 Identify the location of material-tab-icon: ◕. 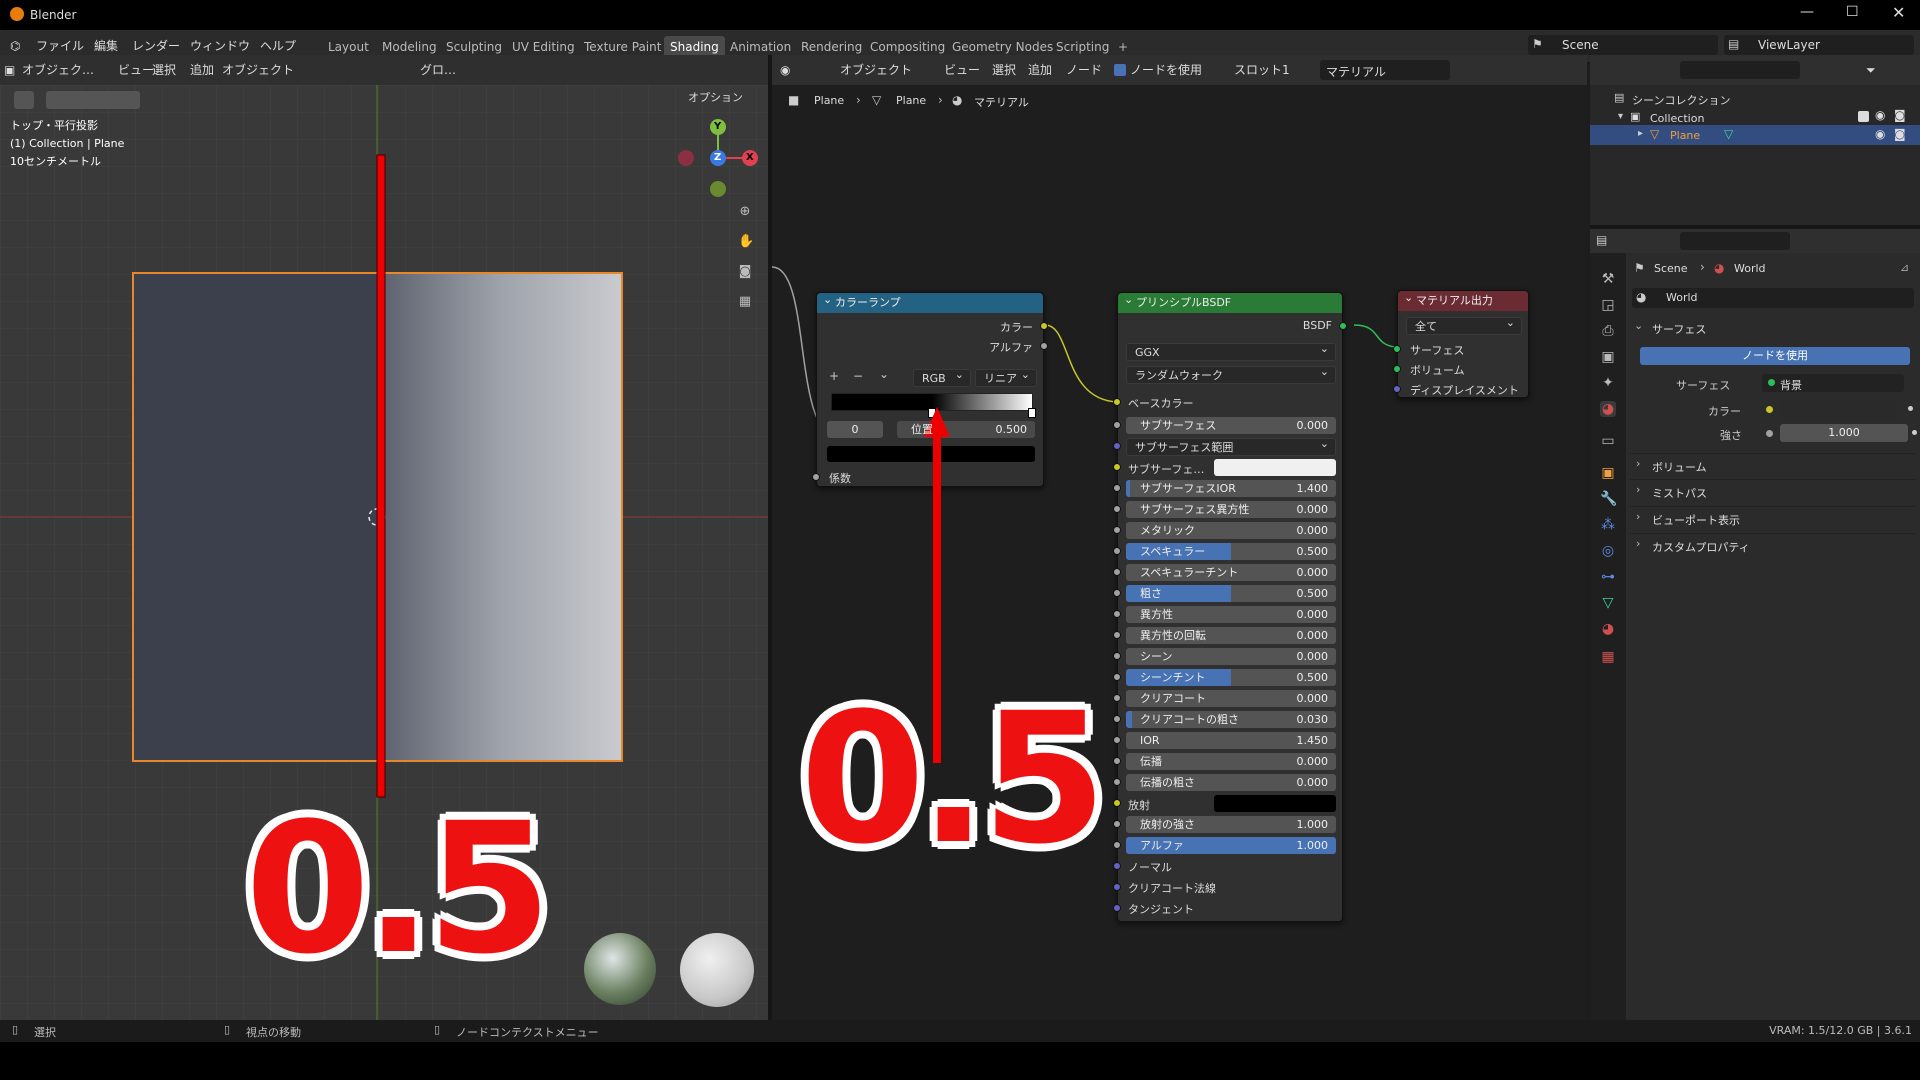
(1608, 629).